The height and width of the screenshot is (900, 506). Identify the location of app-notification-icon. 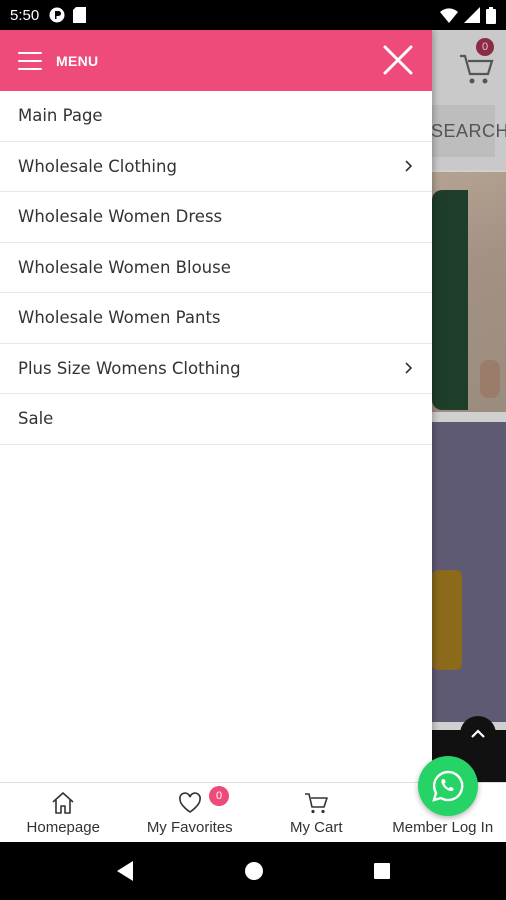
(57, 15).